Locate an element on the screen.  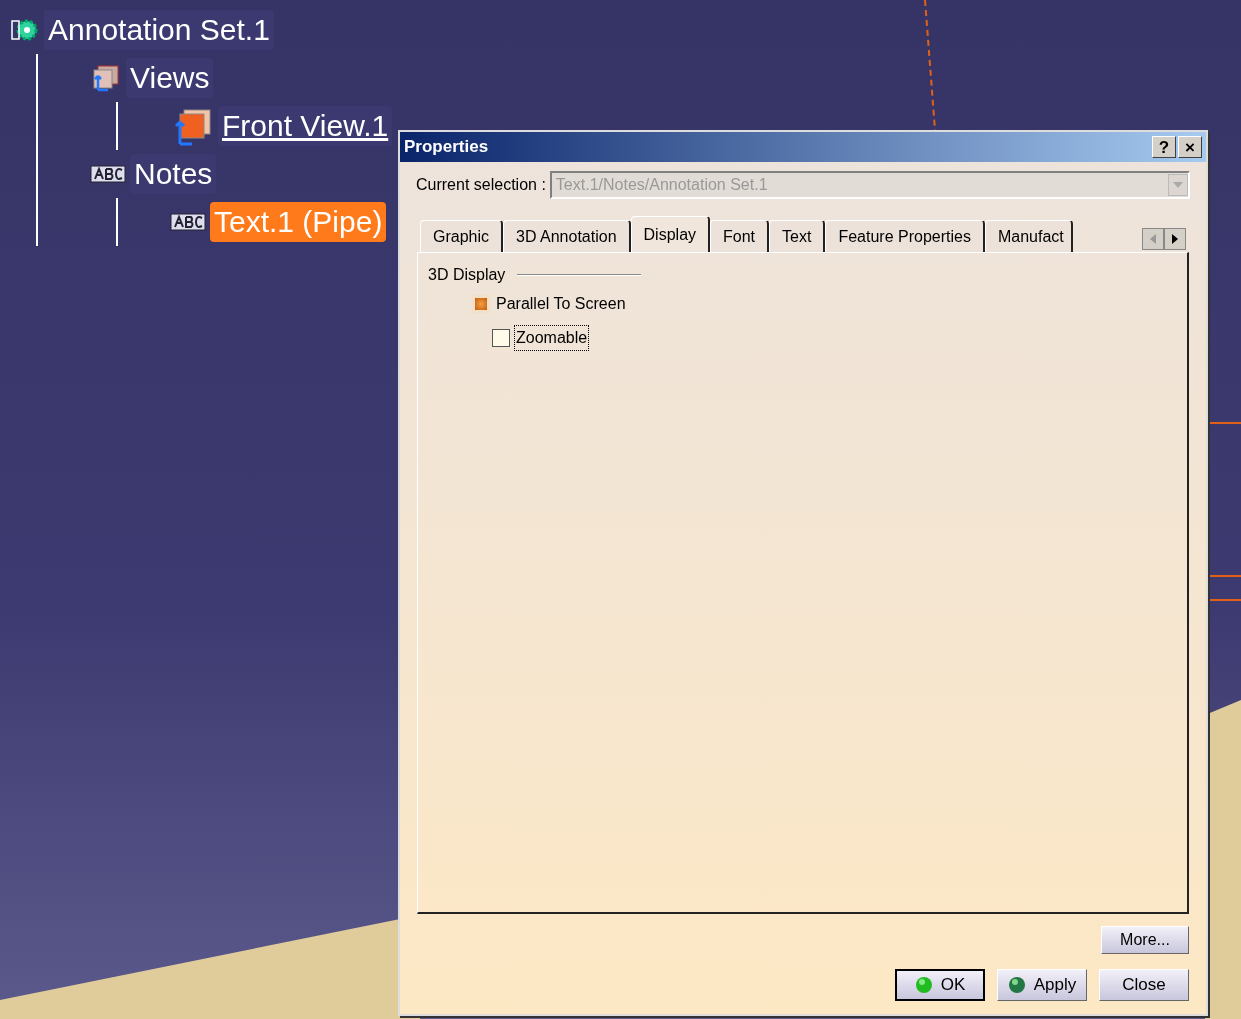
tree-item: Annotation Set.1 is located at coordinates (159, 30).